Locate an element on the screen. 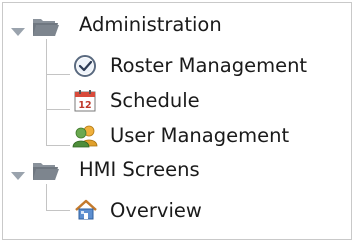 The image size is (355, 243). tree-node-administration: Administration is located at coordinates (150, 25).